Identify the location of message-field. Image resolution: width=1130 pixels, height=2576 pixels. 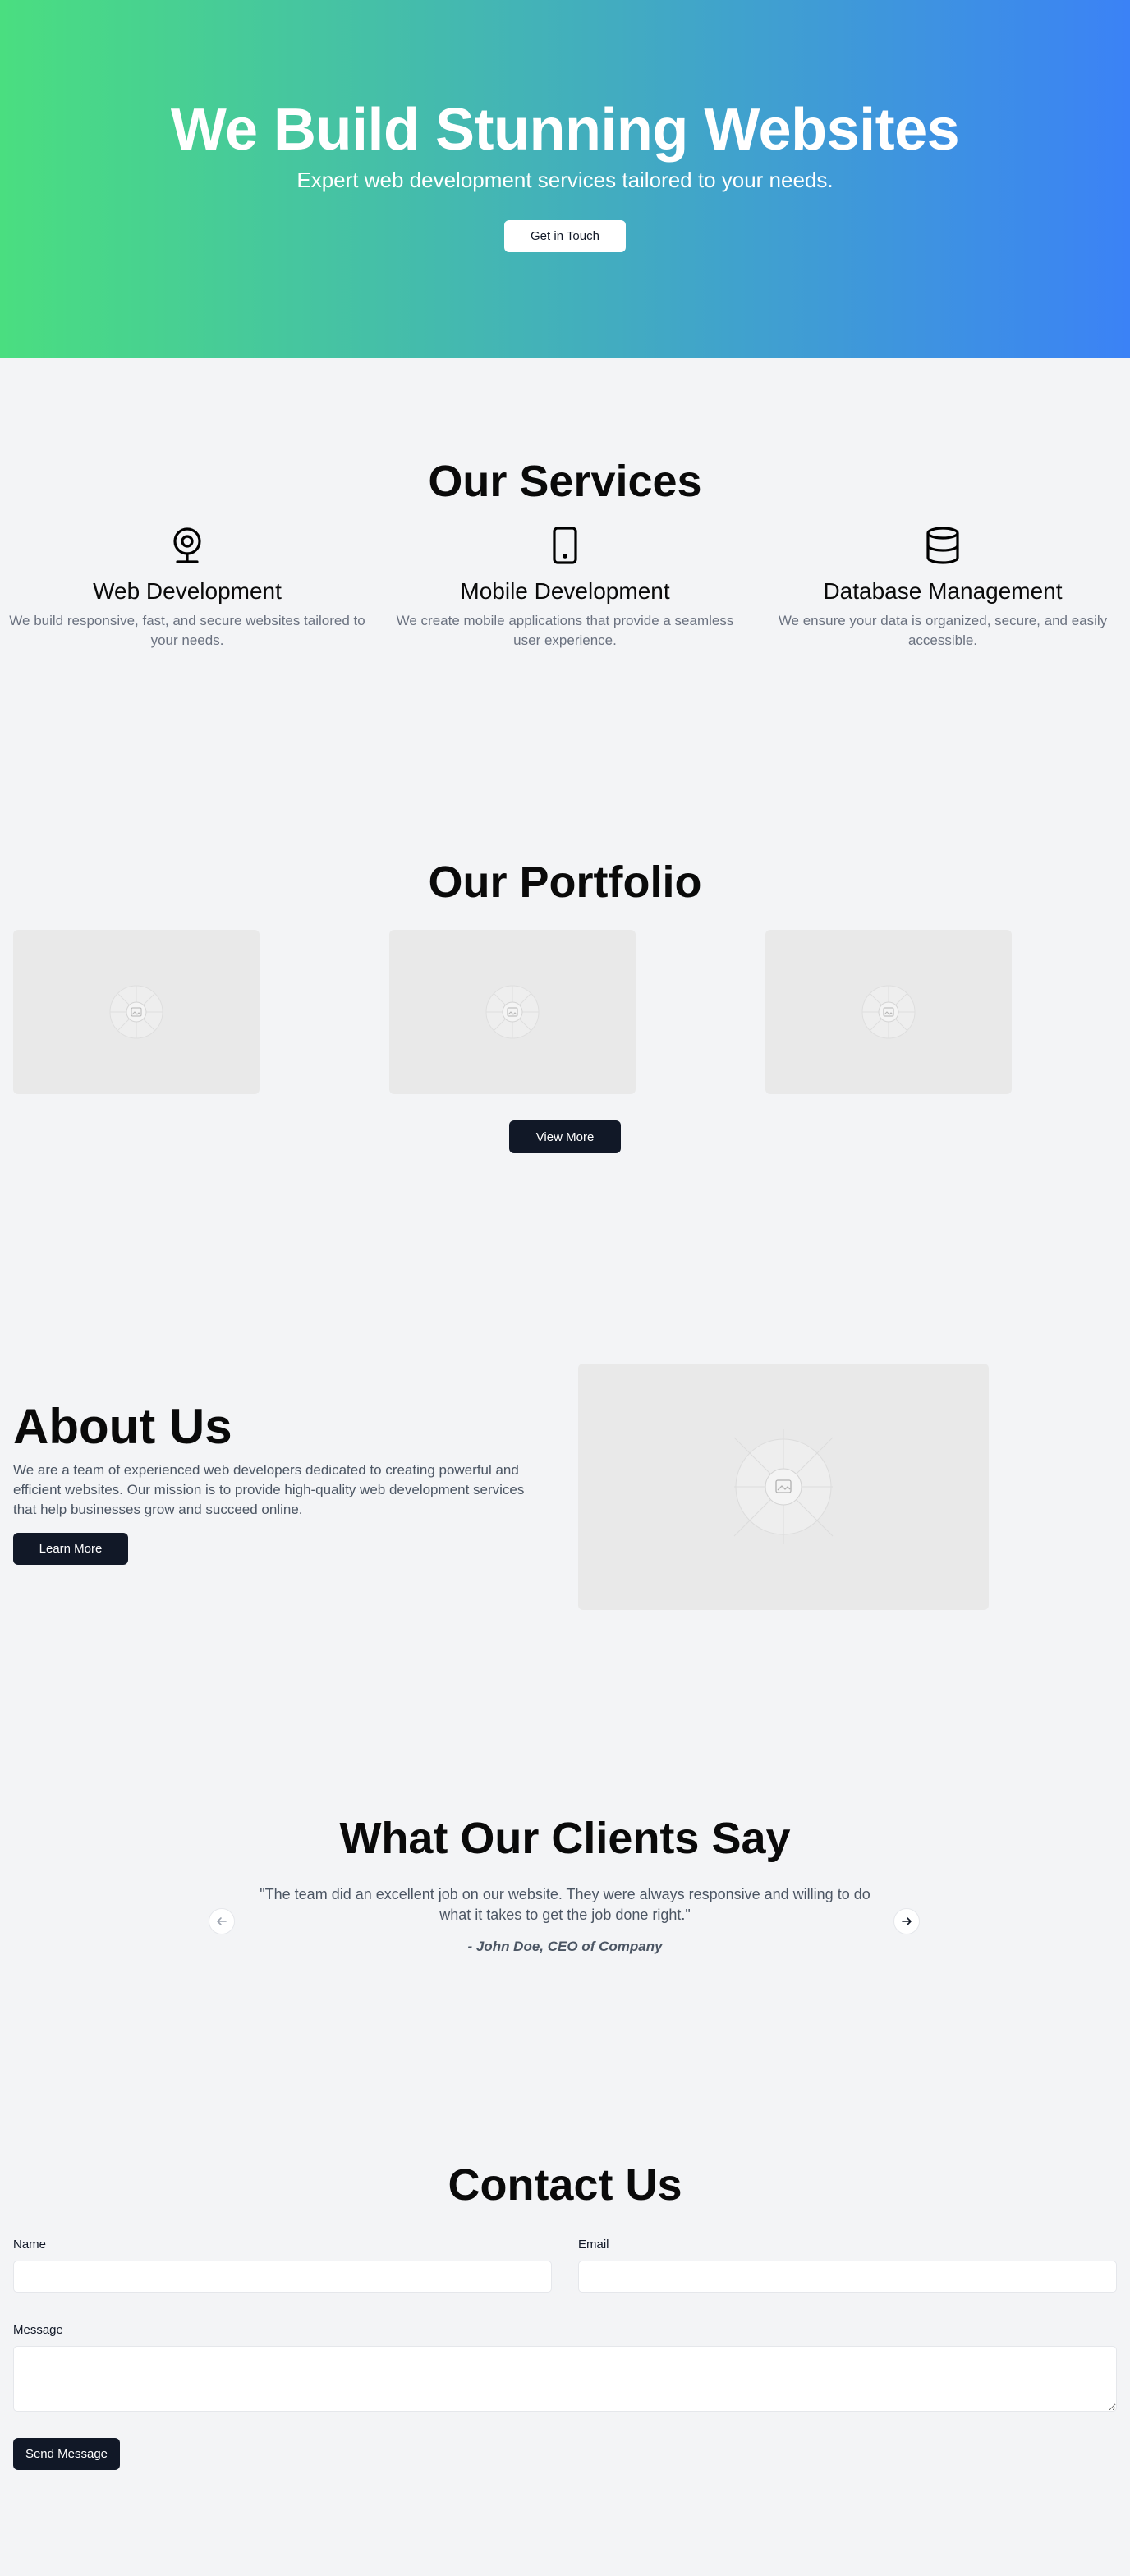
(565, 2379).